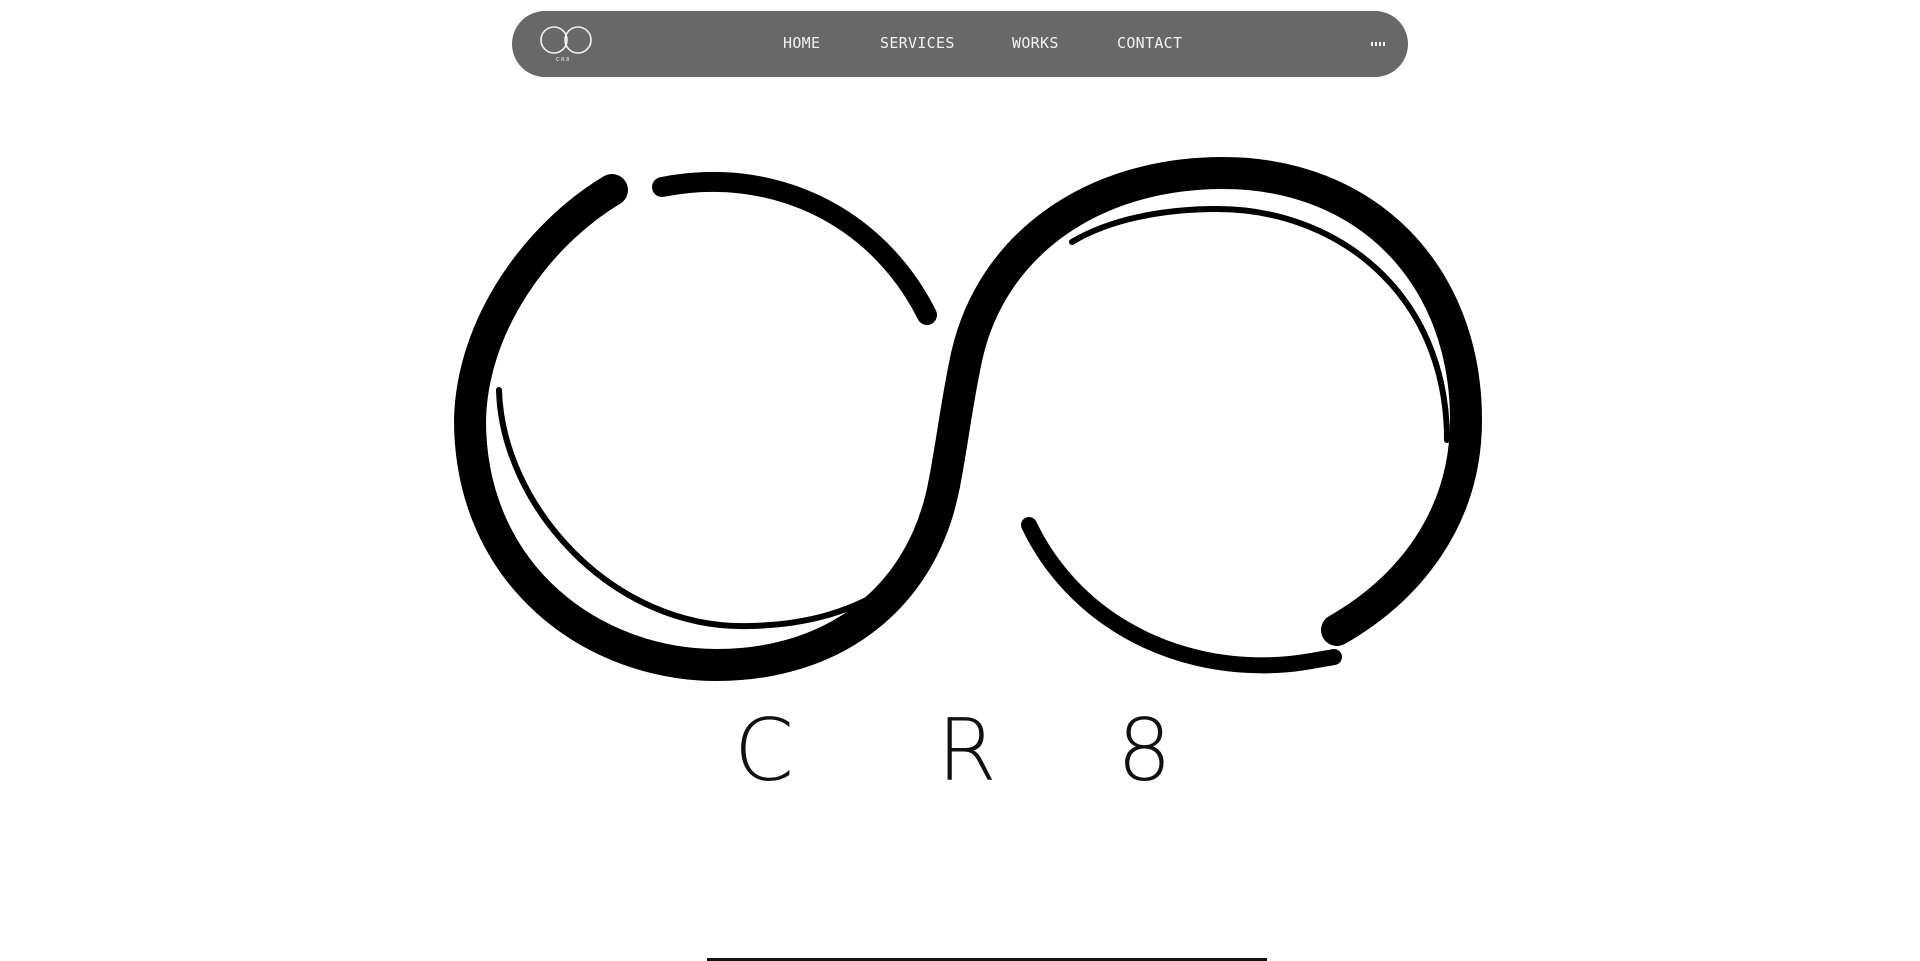 This screenshot has height=961, width=1920. Describe the element at coordinates (967, 751) in the screenshot. I see `hero-letter-r: R` at that location.